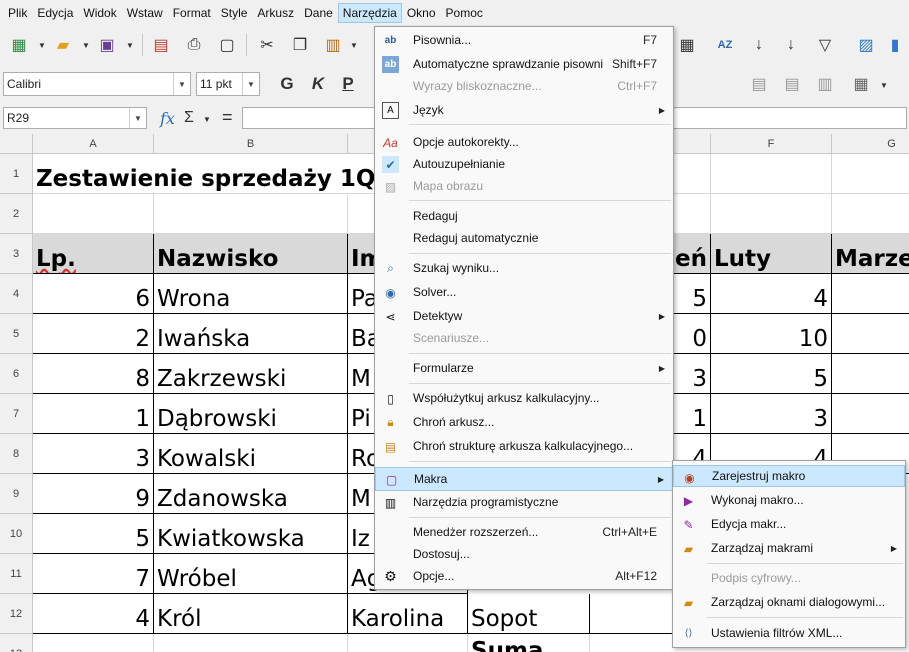 The width and height of the screenshot is (909, 652). What do you see at coordinates (16, 334) in the screenshot?
I see `row-header: 5` at bounding box center [16, 334].